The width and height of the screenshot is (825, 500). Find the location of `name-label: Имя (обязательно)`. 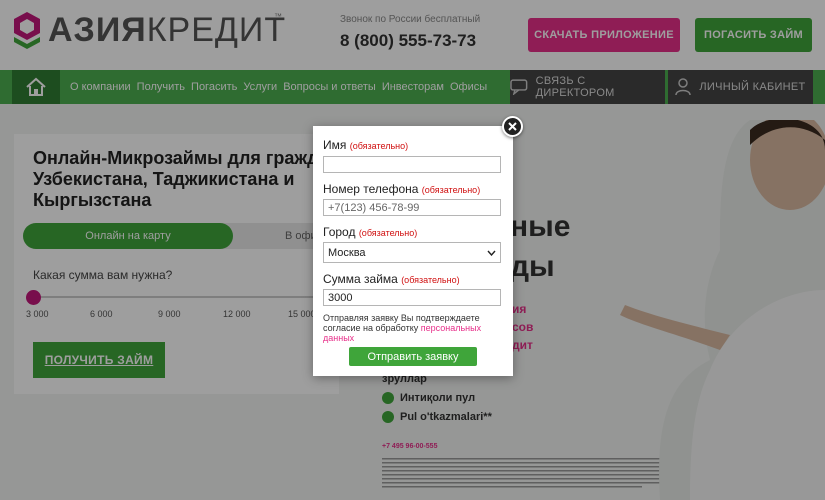

name-label: Имя (обязательно) is located at coordinates (365, 145).